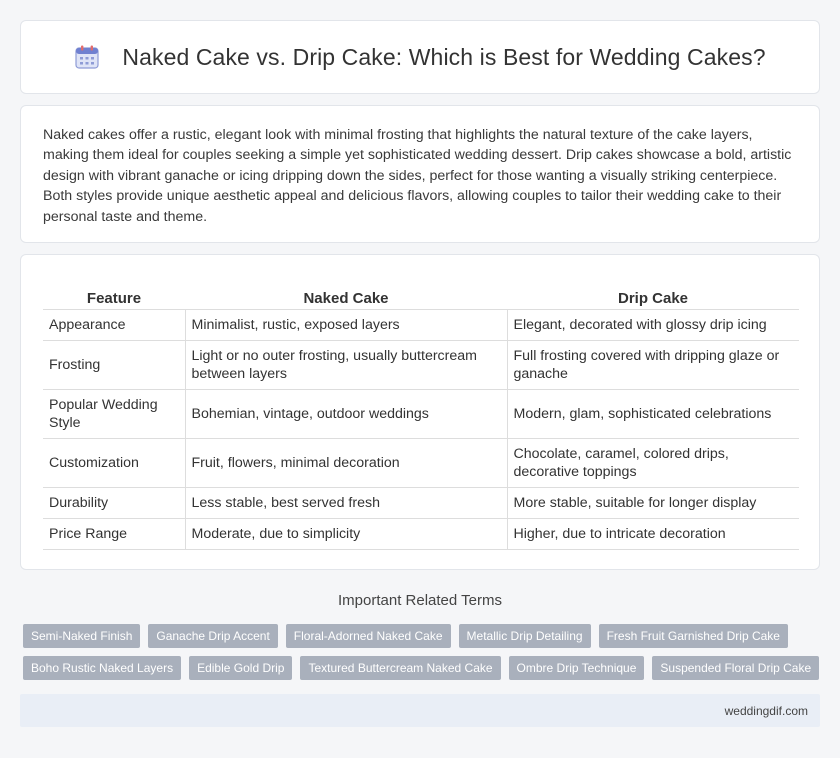  Describe the element at coordinates (420, 600) in the screenshot. I see `related-terms-title: Important Related Terms` at that location.